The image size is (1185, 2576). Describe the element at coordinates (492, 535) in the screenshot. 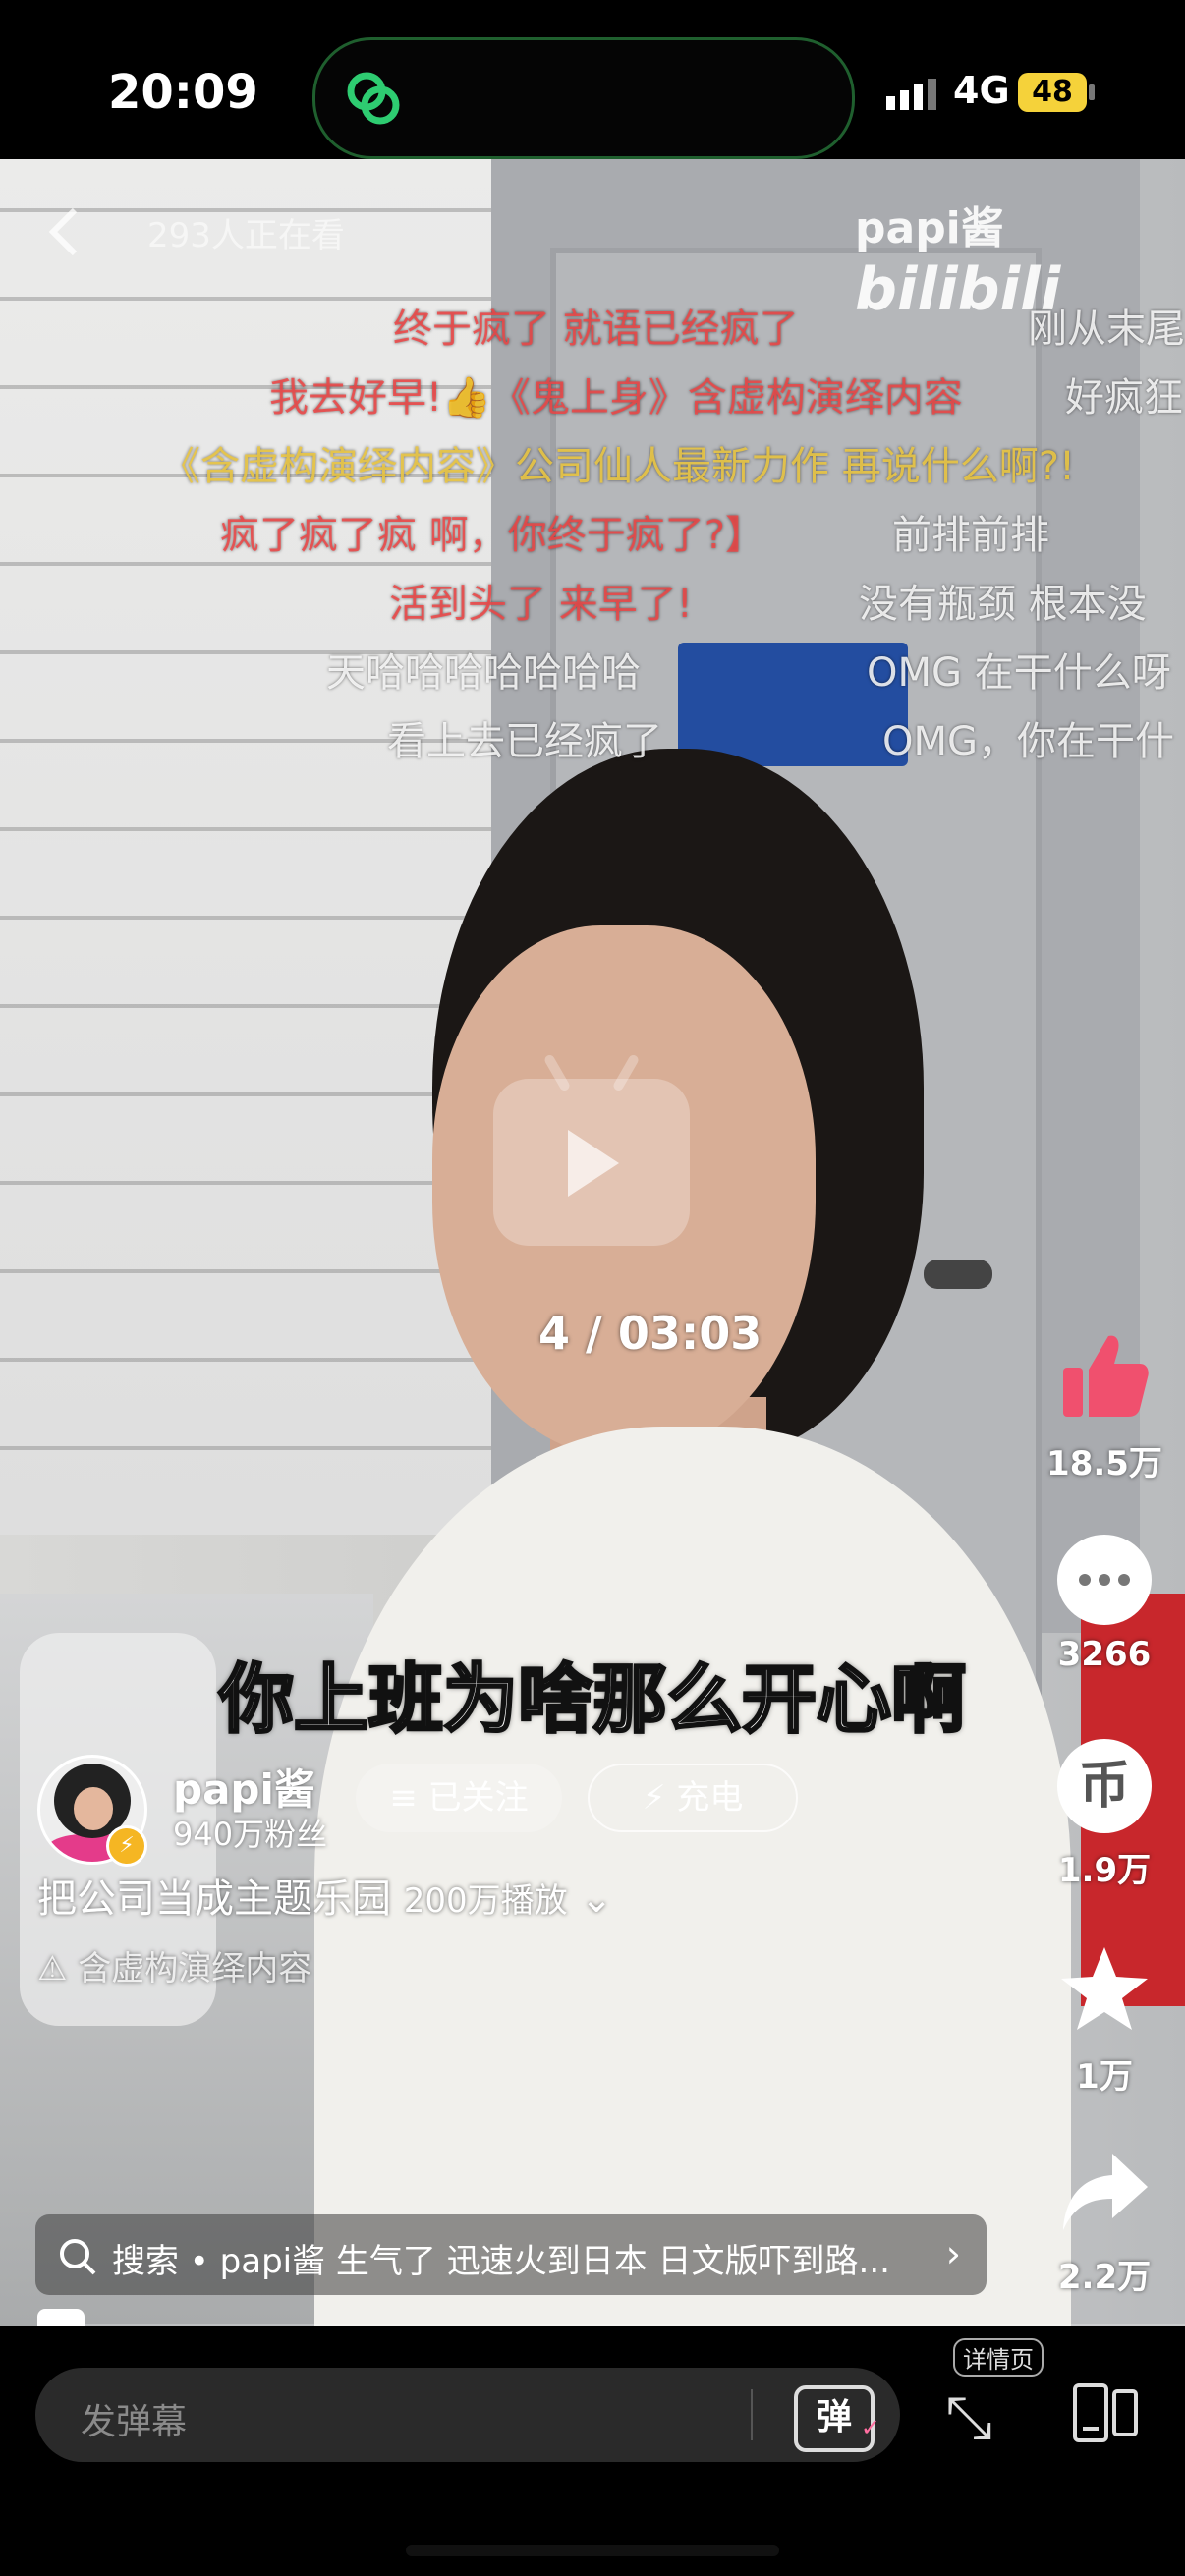

I see `danmaku-item: 疯了疯了疯 啊，你终于疯了?】` at that location.